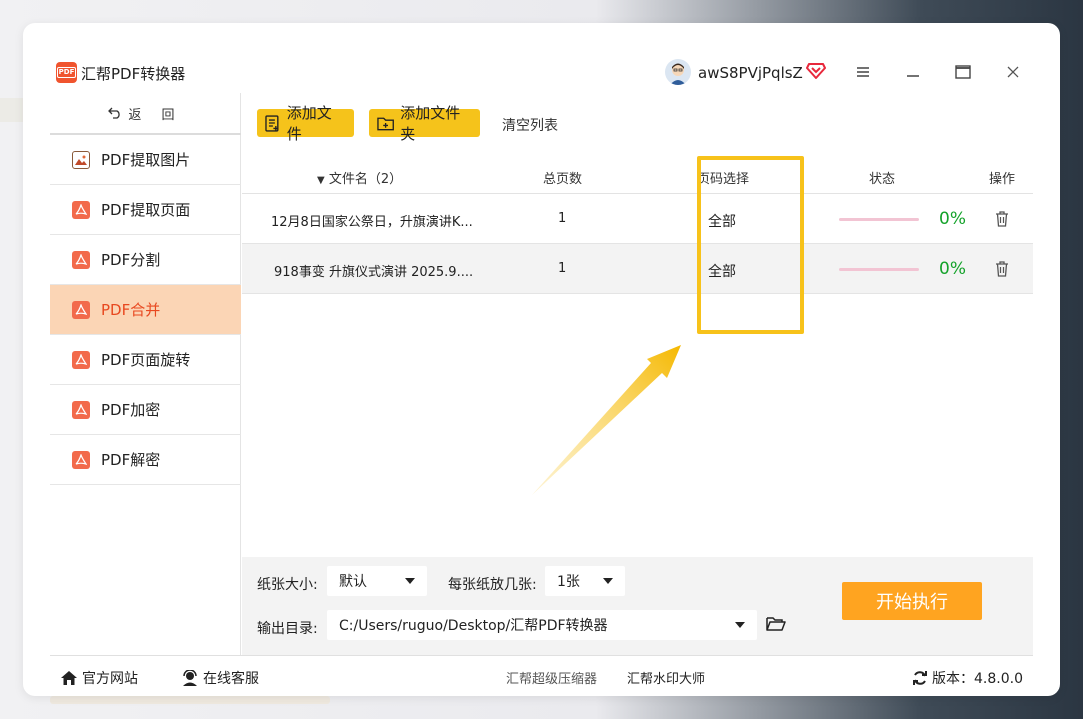 The height and width of the screenshot is (719, 1083). What do you see at coordinates (568, 582) in the screenshot?
I see `per-sheet-value: 1张` at bounding box center [568, 582].